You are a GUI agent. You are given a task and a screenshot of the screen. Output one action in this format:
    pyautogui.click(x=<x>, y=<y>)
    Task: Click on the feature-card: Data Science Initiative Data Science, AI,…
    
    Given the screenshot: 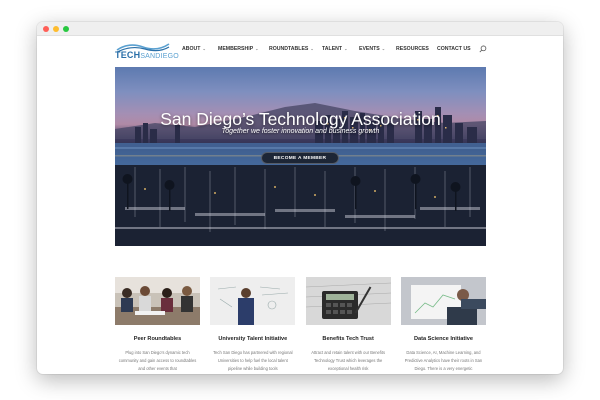 What is the action you would take?
    pyautogui.click(x=443, y=325)
    